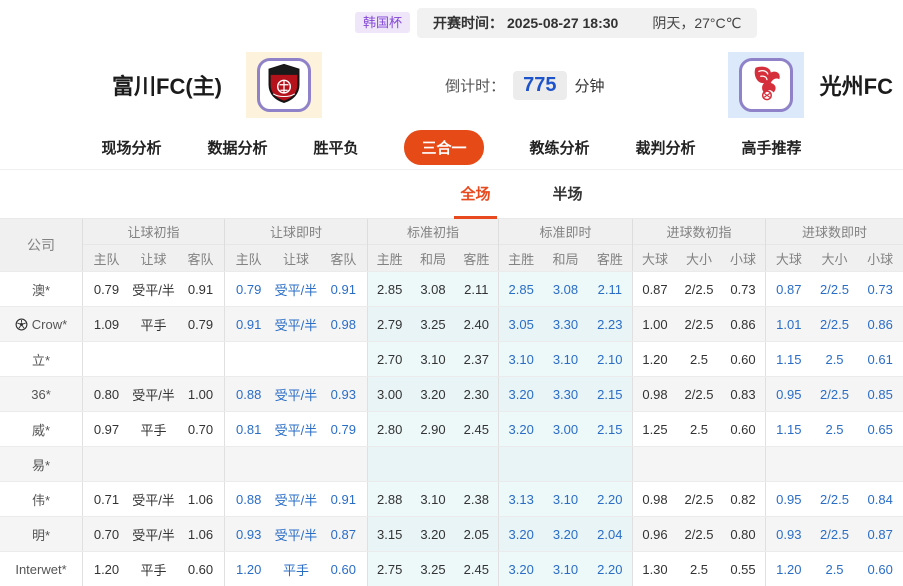 This screenshot has width=903, height=586. Describe the element at coordinates (41, 464) in the screenshot. I see `company-cell: 易*` at that location.